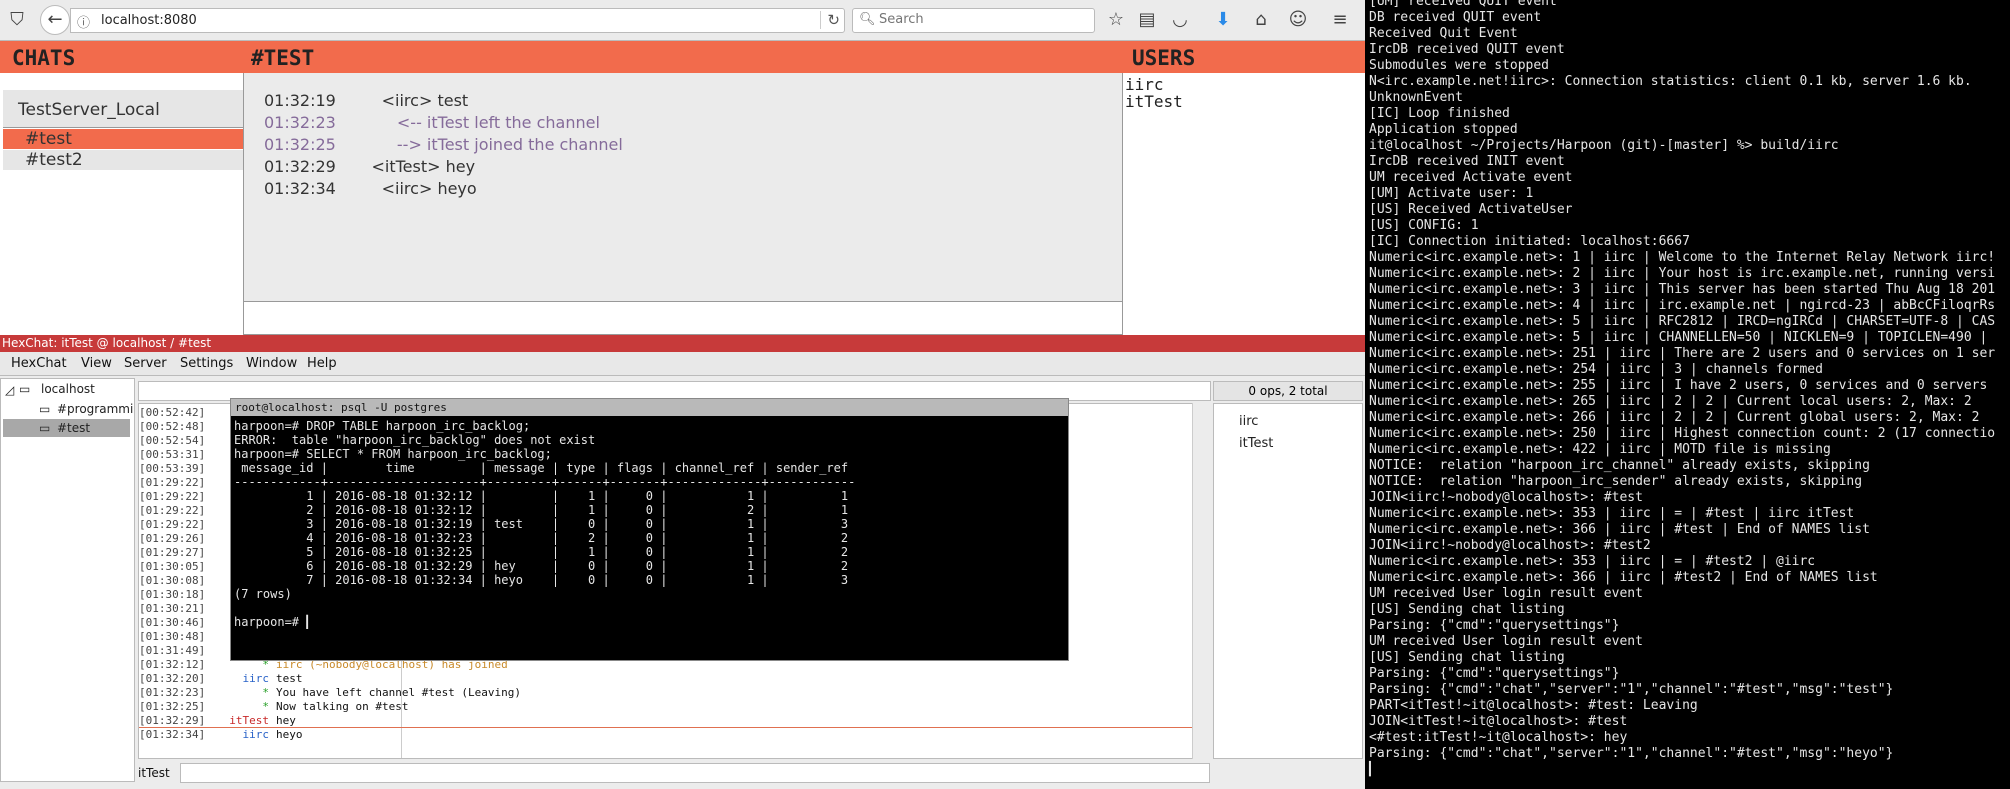 This screenshot has width=2010, height=789. Describe the element at coordinates (1298, 20) in the screenshot. I see `chat-icon: ☺` at that location.